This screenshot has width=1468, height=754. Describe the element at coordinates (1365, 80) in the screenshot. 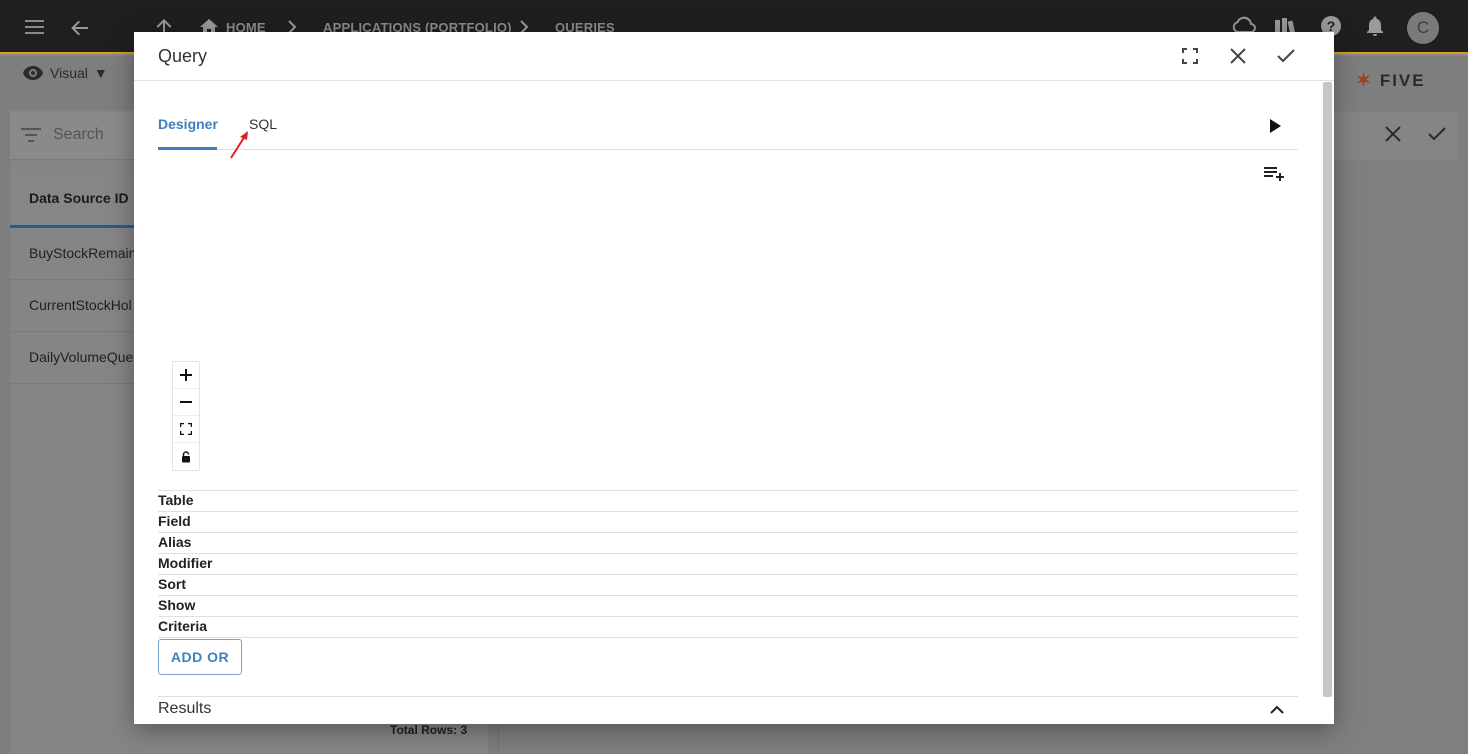

I see `logo-mark-icon: ✶` at that location.